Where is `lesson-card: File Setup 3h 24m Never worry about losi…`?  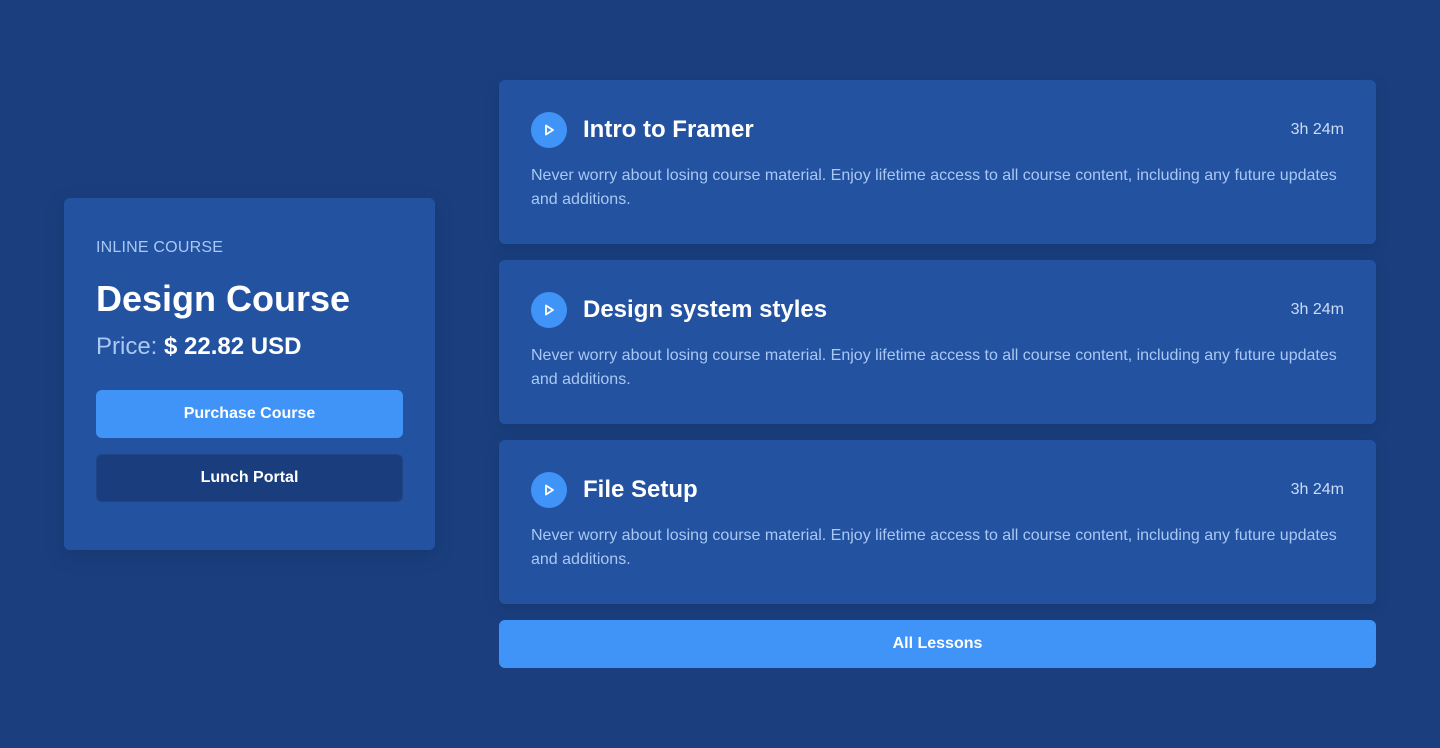 lesson-card: File Setup 3h 24m Never worry about losi… is located at coordinates (937, 522).